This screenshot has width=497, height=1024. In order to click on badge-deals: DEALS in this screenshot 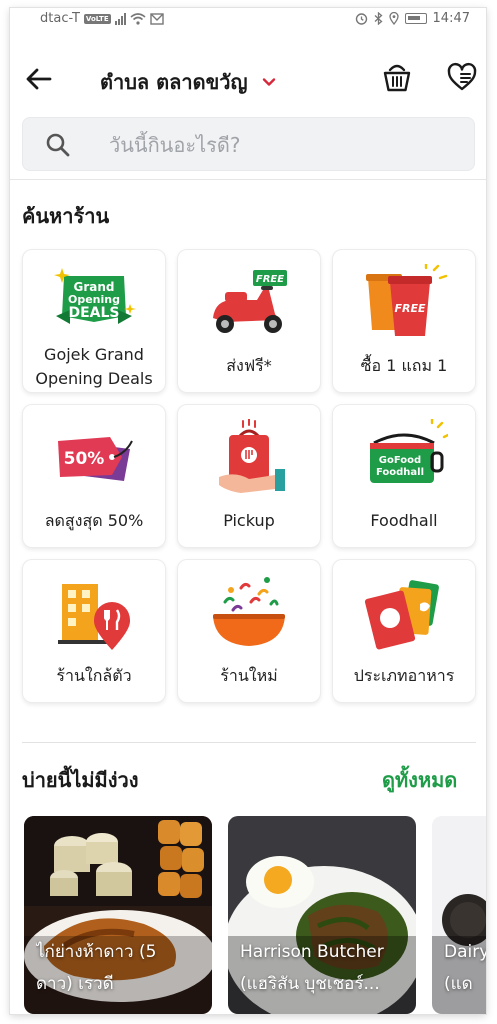, I will do `click(93, 313)`.